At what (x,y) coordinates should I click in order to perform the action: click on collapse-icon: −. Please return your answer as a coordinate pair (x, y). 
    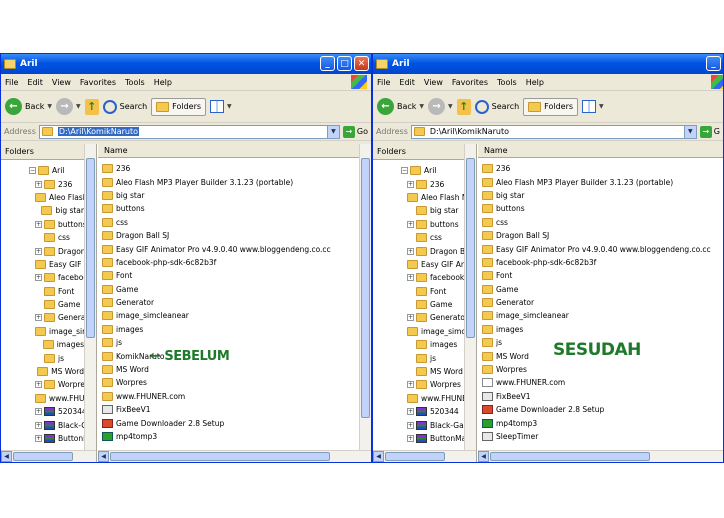
    Looking at the image, I should click on (404, 171).